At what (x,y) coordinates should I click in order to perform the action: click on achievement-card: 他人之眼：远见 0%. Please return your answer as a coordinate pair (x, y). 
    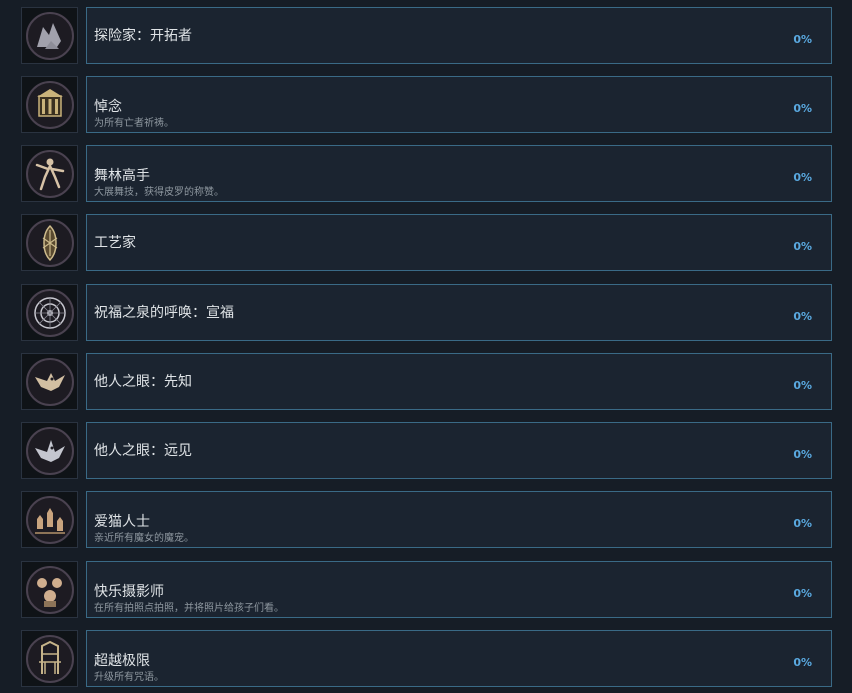
    Looking at the image, I should click on (459, 450).